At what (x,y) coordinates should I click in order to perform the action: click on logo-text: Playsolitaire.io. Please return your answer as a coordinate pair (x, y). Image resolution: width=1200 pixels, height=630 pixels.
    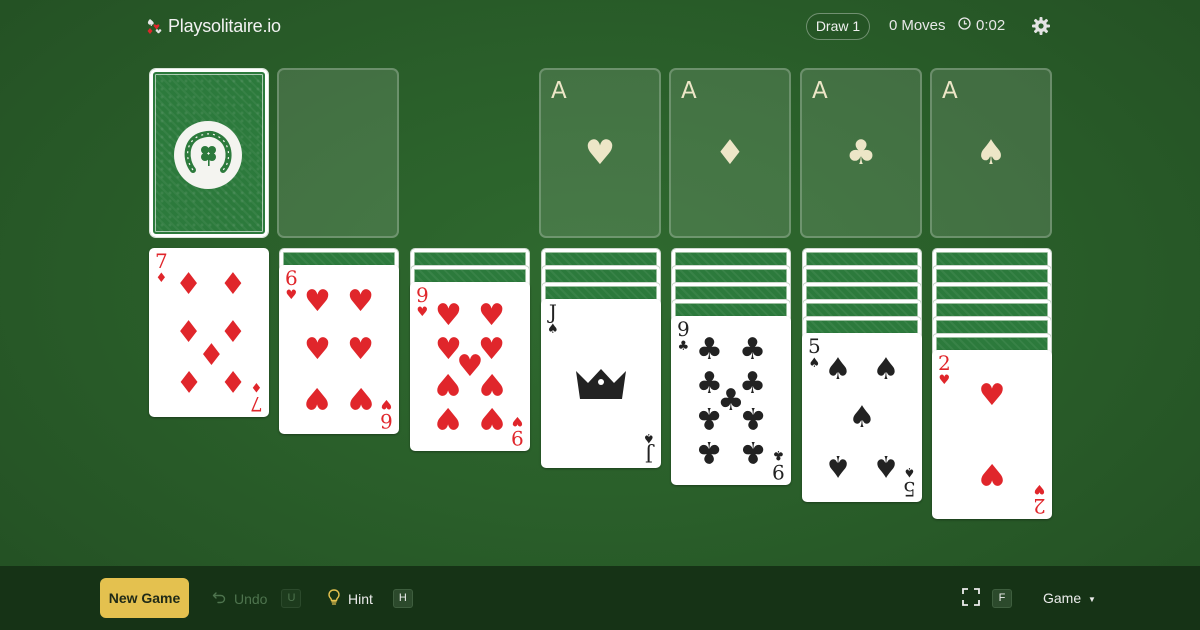
    Looking at the image, I should click on (224, 25).